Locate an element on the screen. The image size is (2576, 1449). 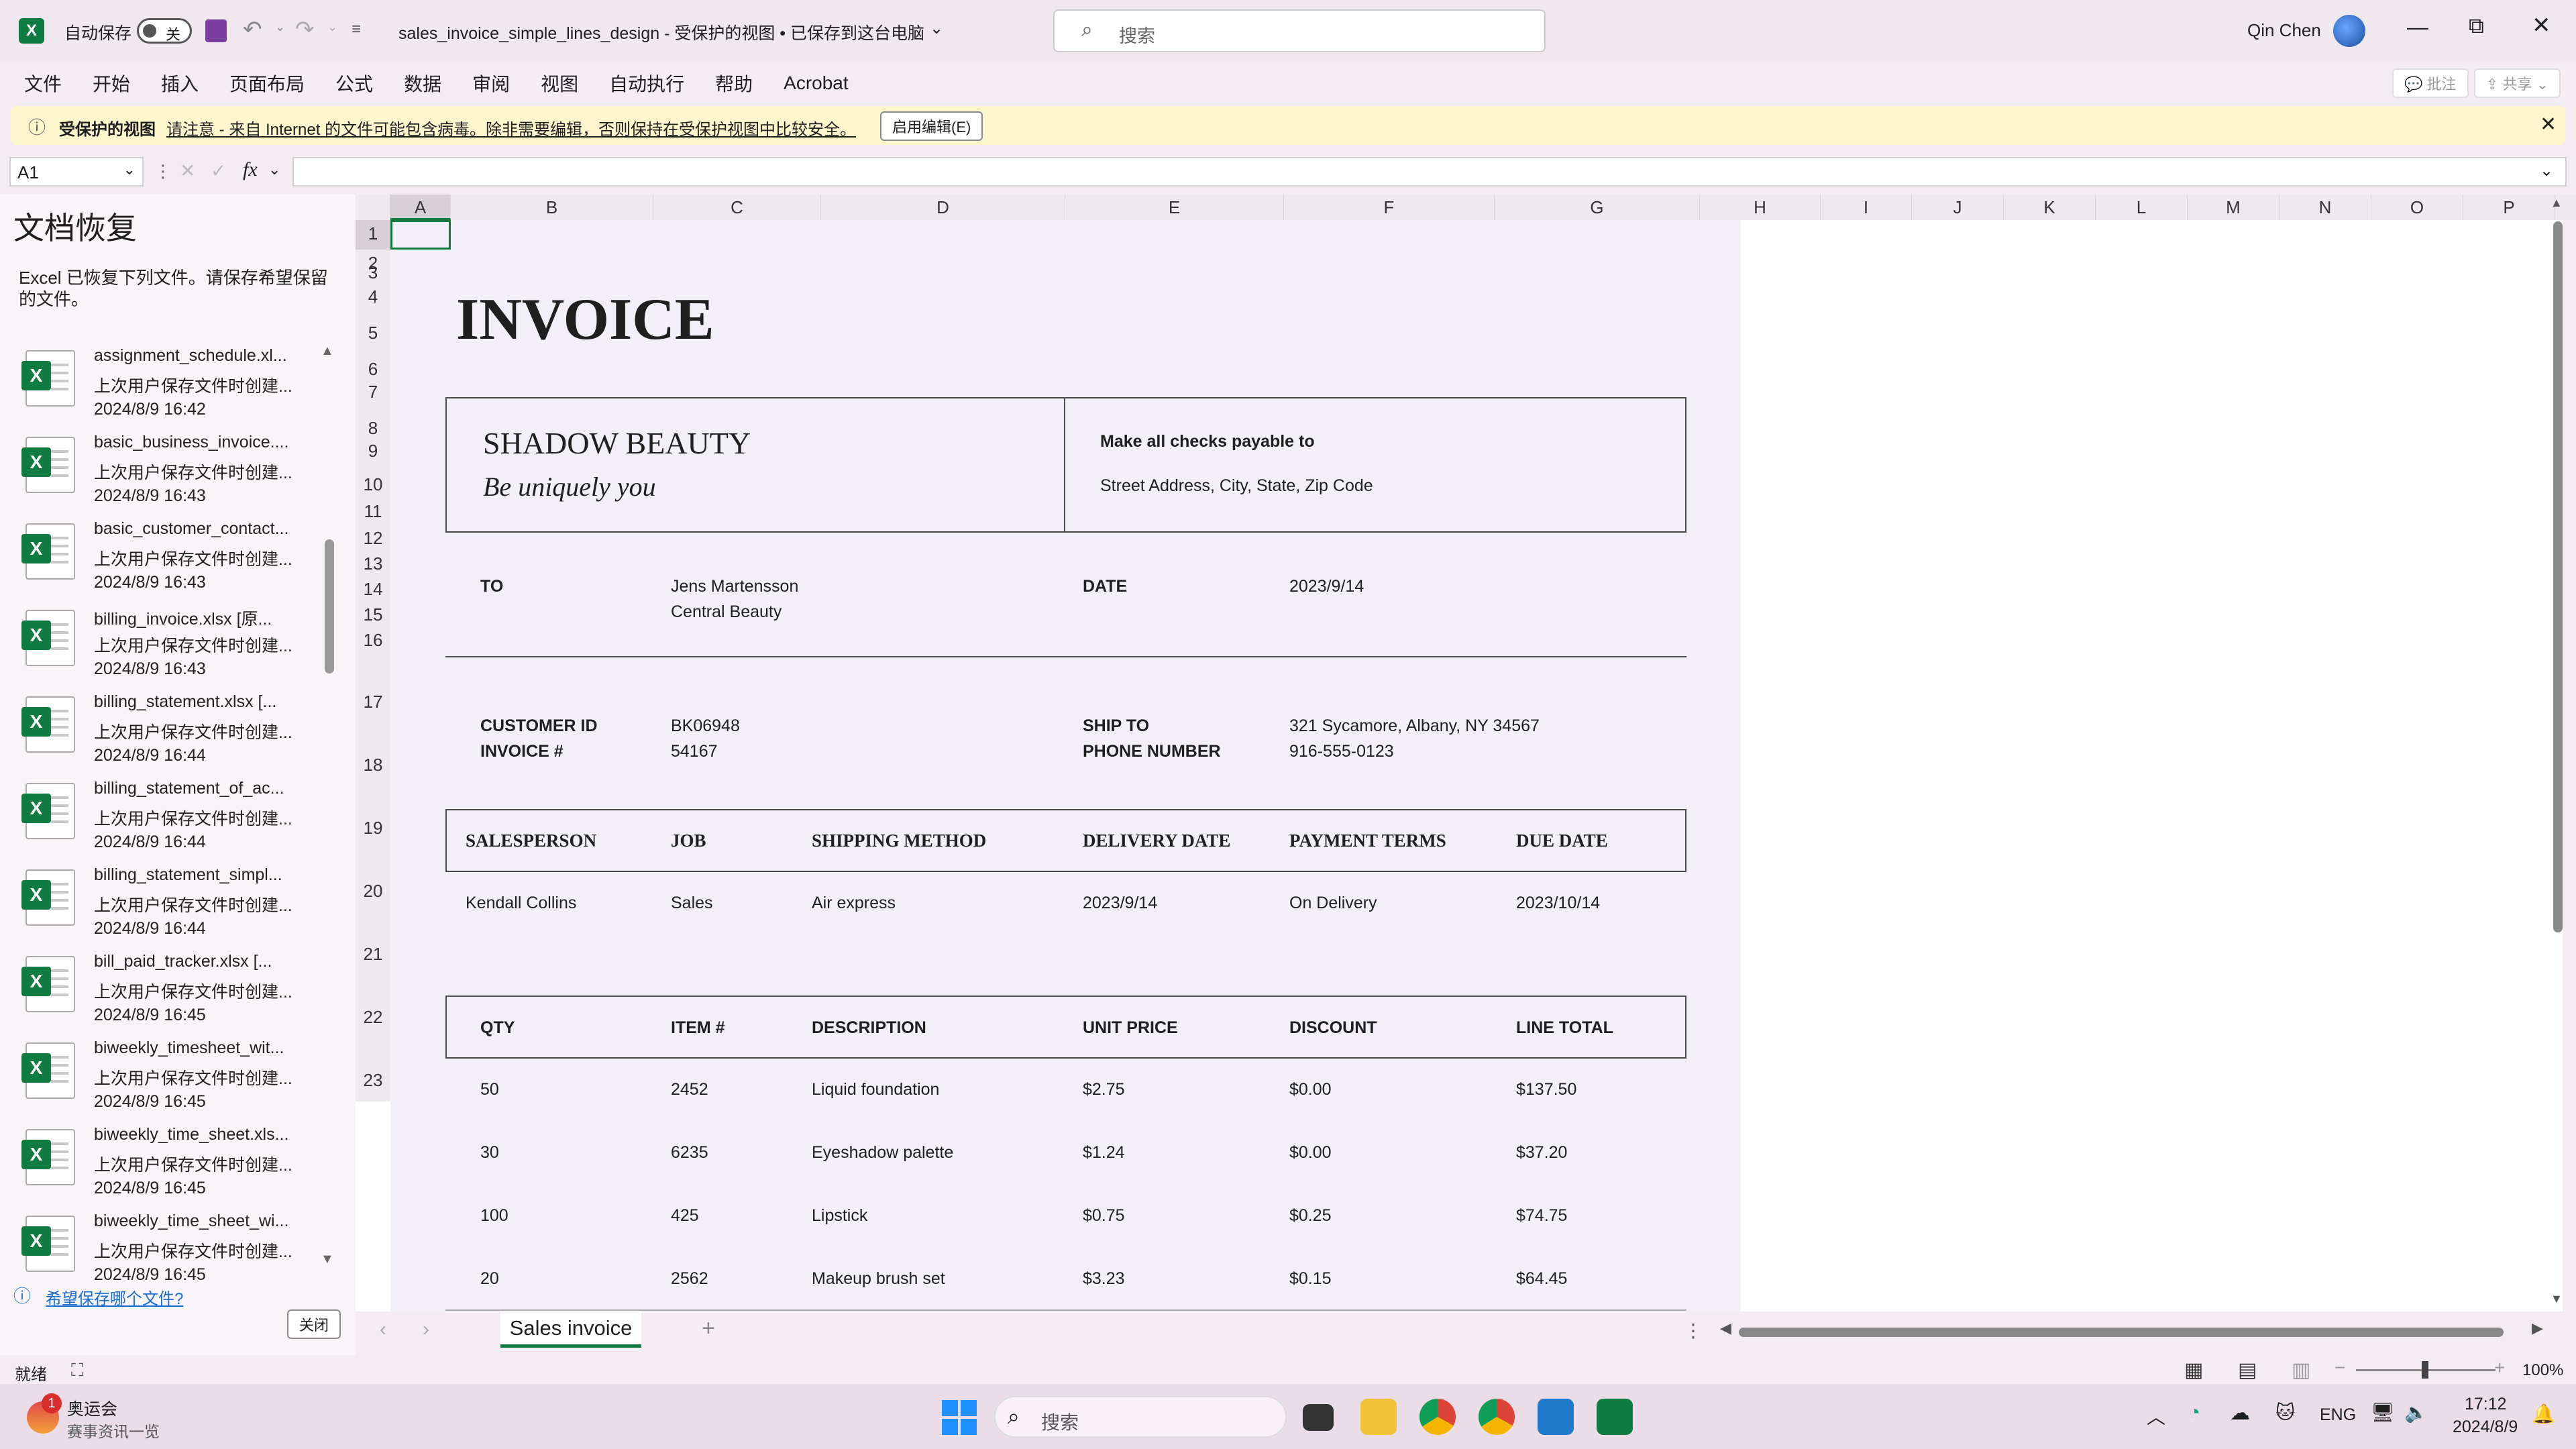
row-header: 9 is located at coordinates (373, 454).